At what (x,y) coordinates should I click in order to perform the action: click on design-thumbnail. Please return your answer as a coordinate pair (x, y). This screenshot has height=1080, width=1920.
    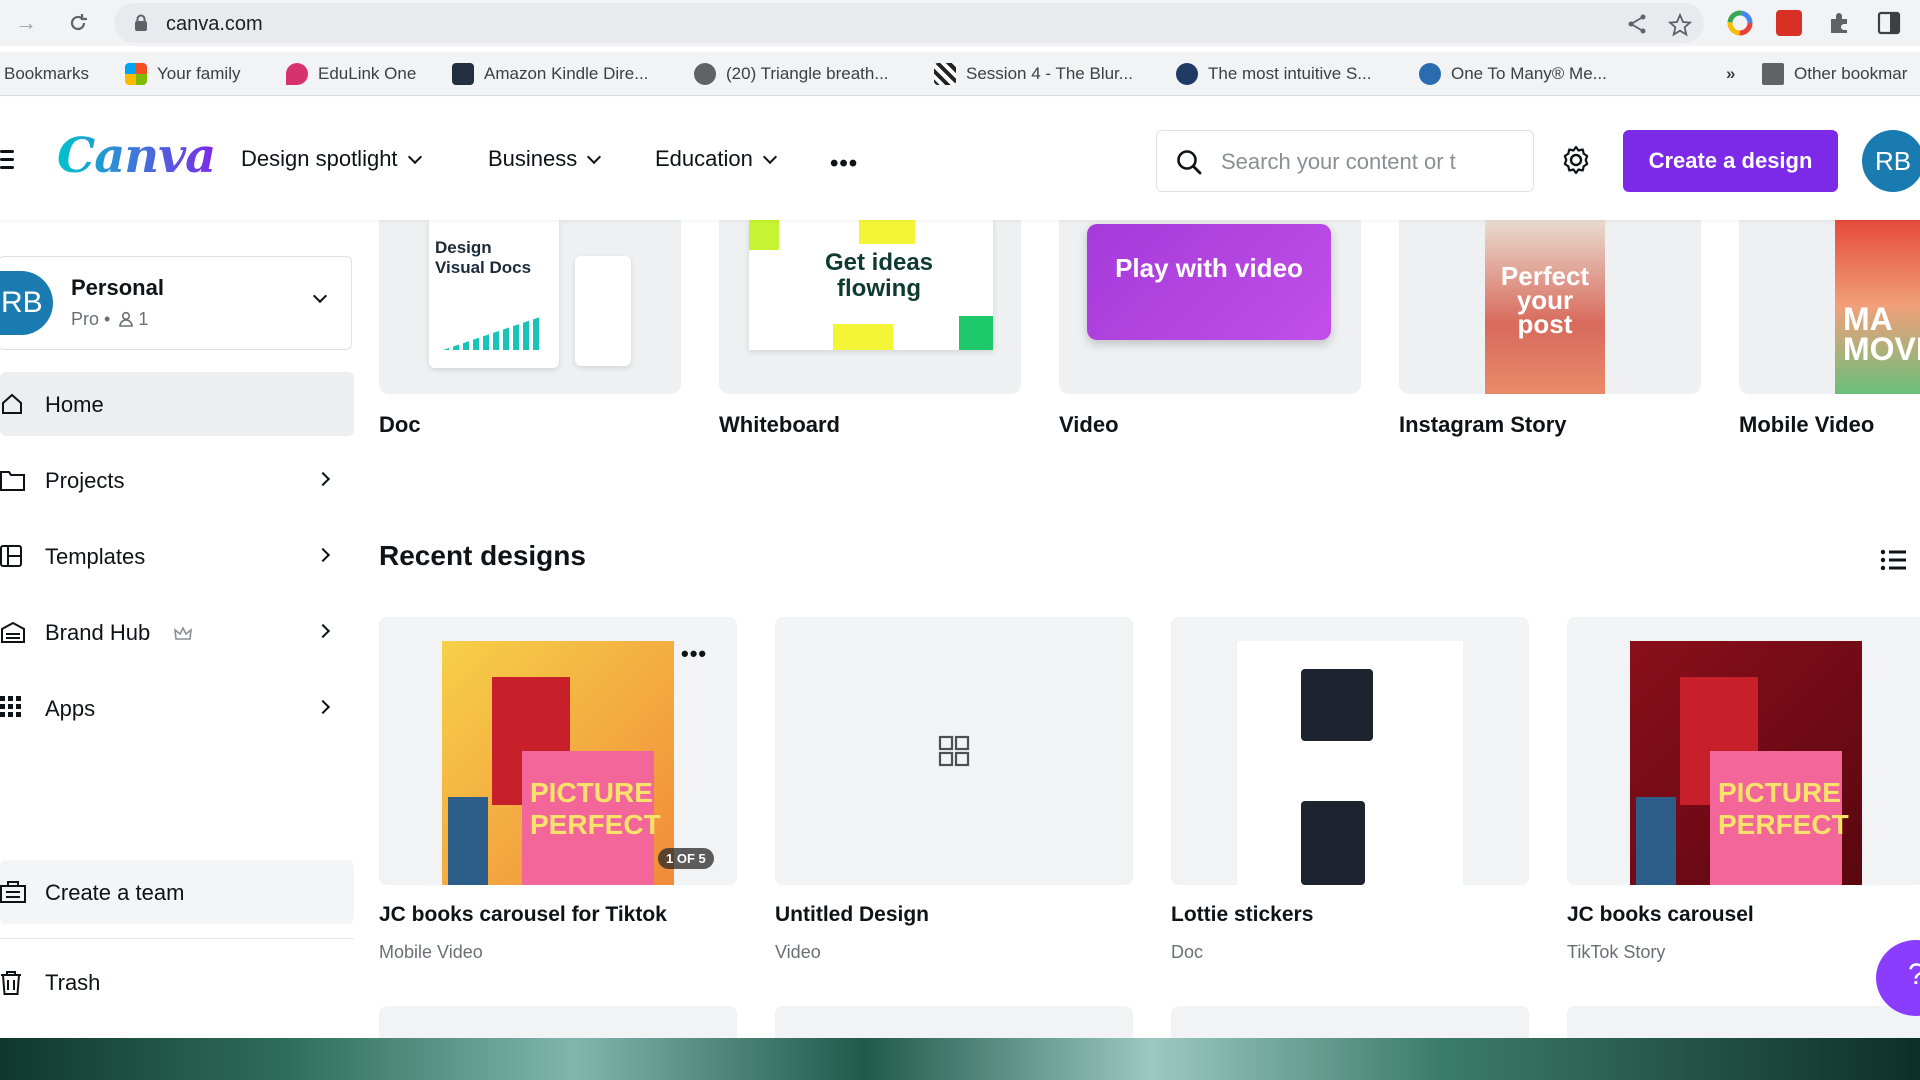
    Looking at the image, I should click on (1350, 763).